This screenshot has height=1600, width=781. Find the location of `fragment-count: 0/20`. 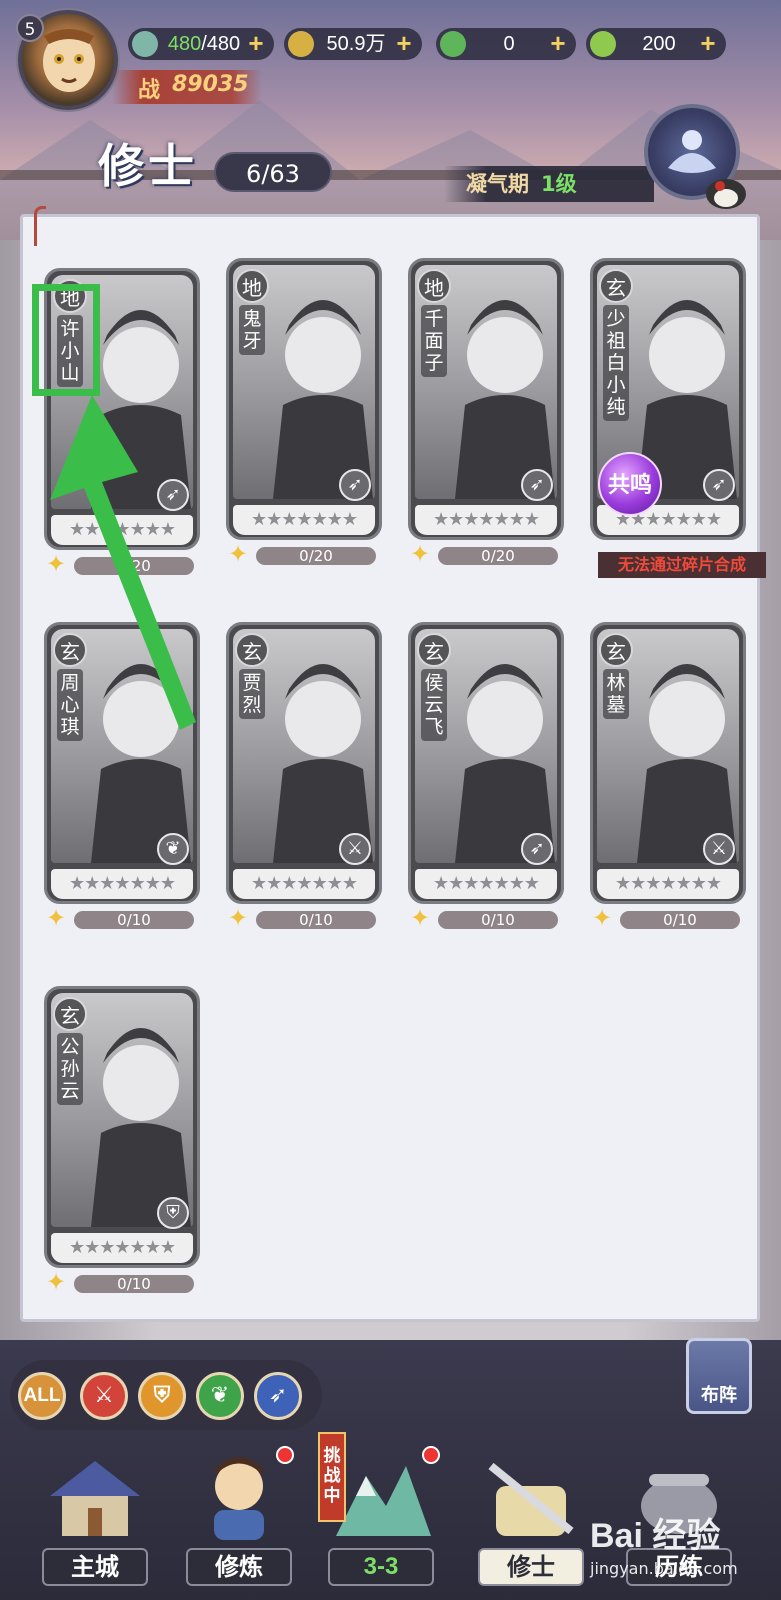

fragment-count: 0/20 is located at coordinates (498, 556).